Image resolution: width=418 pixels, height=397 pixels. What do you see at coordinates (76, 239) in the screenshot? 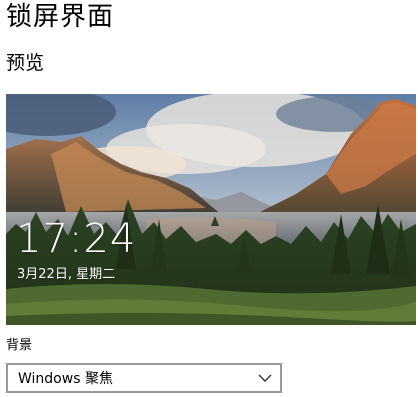
I see `lock-screen-time: 17:24` at bounding box center [76, 239].